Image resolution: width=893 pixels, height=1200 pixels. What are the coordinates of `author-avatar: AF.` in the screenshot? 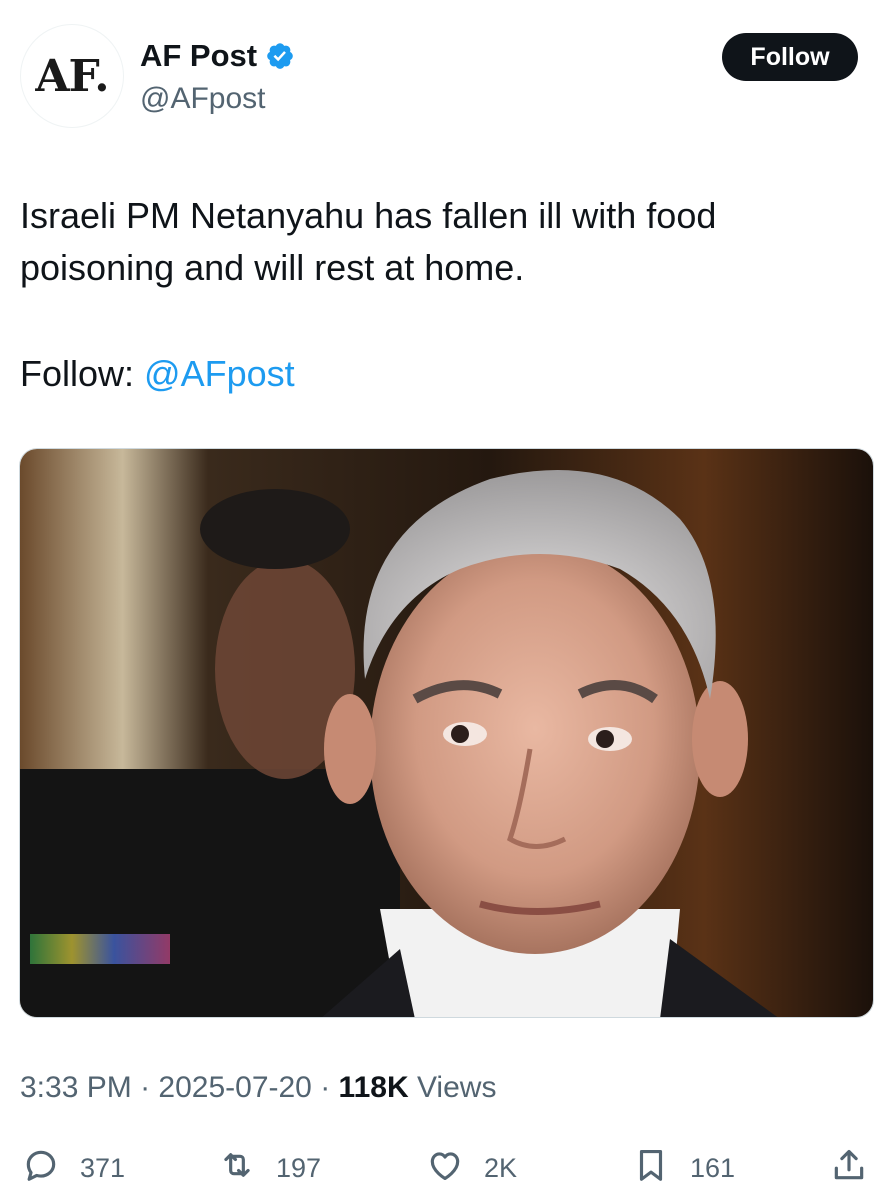 It's located at (72, 76).